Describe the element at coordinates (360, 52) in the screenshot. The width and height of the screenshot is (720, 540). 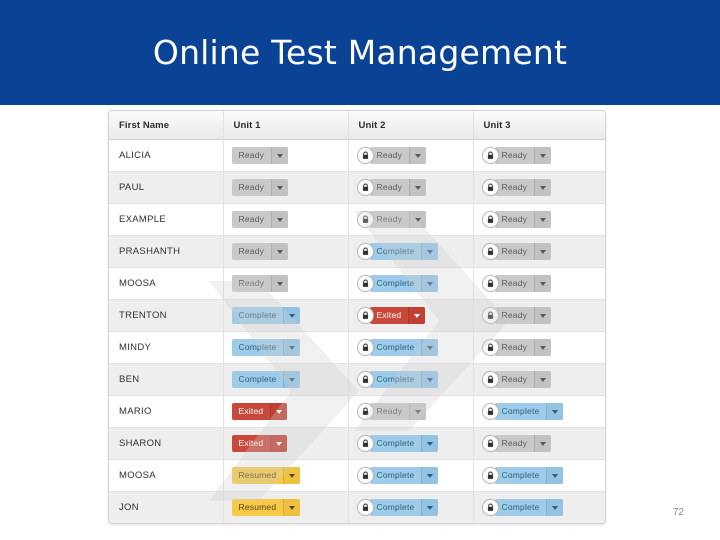
I see `page-title: Online Test Management` at that location.